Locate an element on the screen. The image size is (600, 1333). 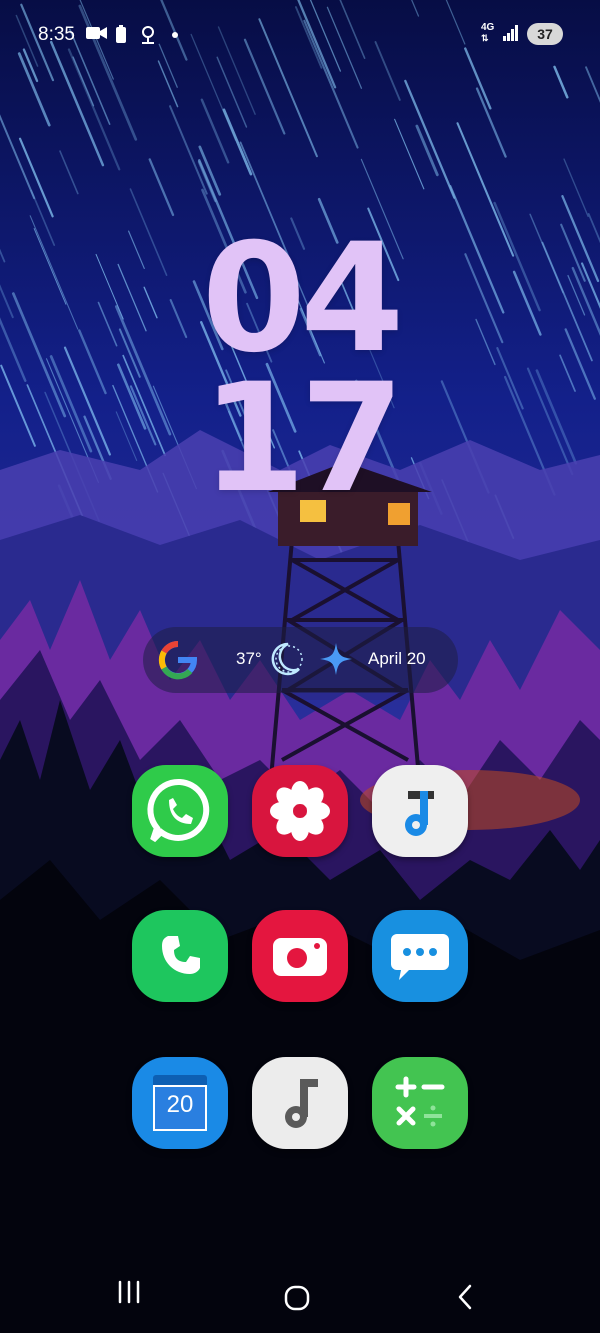
back-icon is located at coordinates (465, 1297).